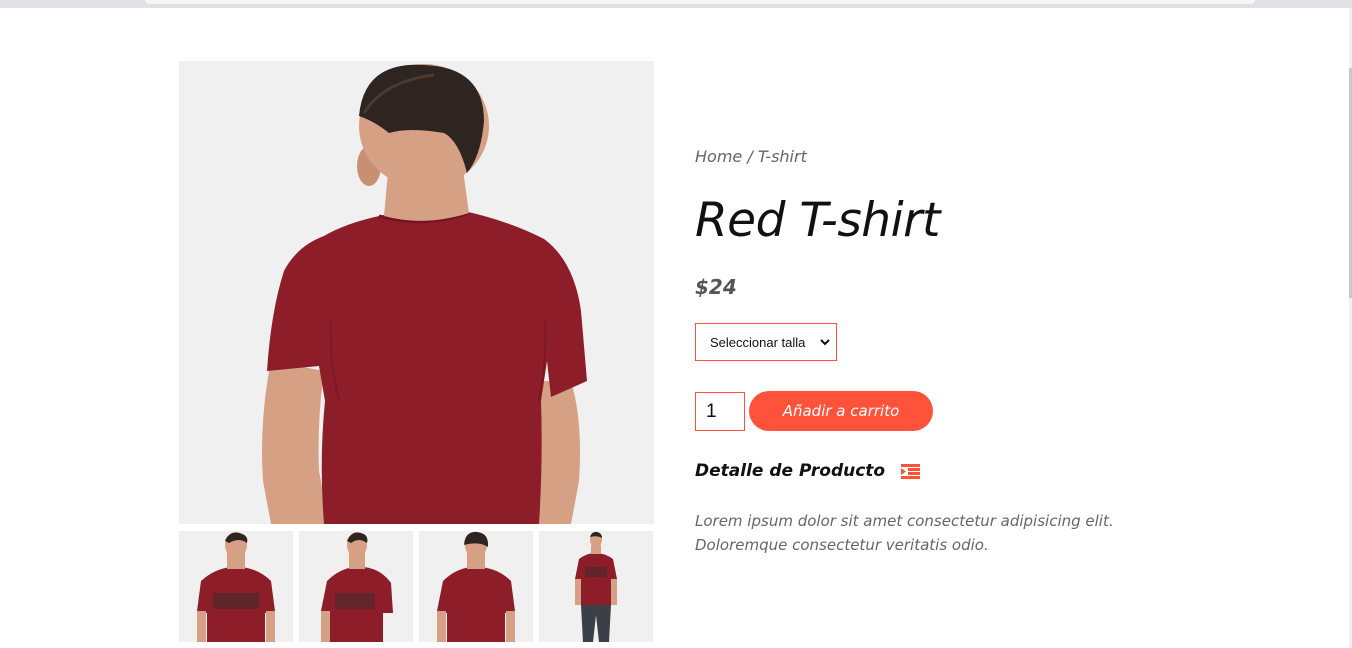 This screenshot has width=1352, height=648. I want to click on breadcrumb-current-link: T-shirt, so click(782, 156).